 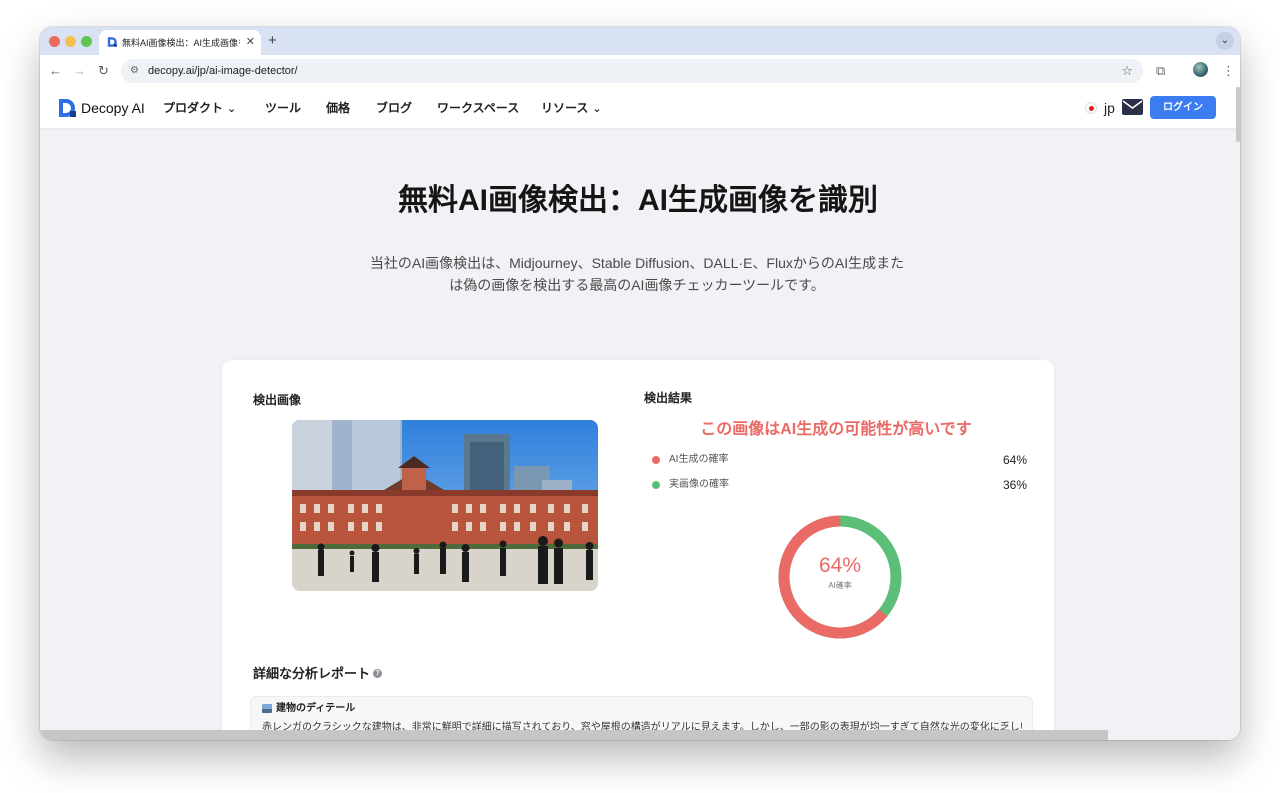 I want to click on profile-avatar-icon, so click(x=1200, y=69).